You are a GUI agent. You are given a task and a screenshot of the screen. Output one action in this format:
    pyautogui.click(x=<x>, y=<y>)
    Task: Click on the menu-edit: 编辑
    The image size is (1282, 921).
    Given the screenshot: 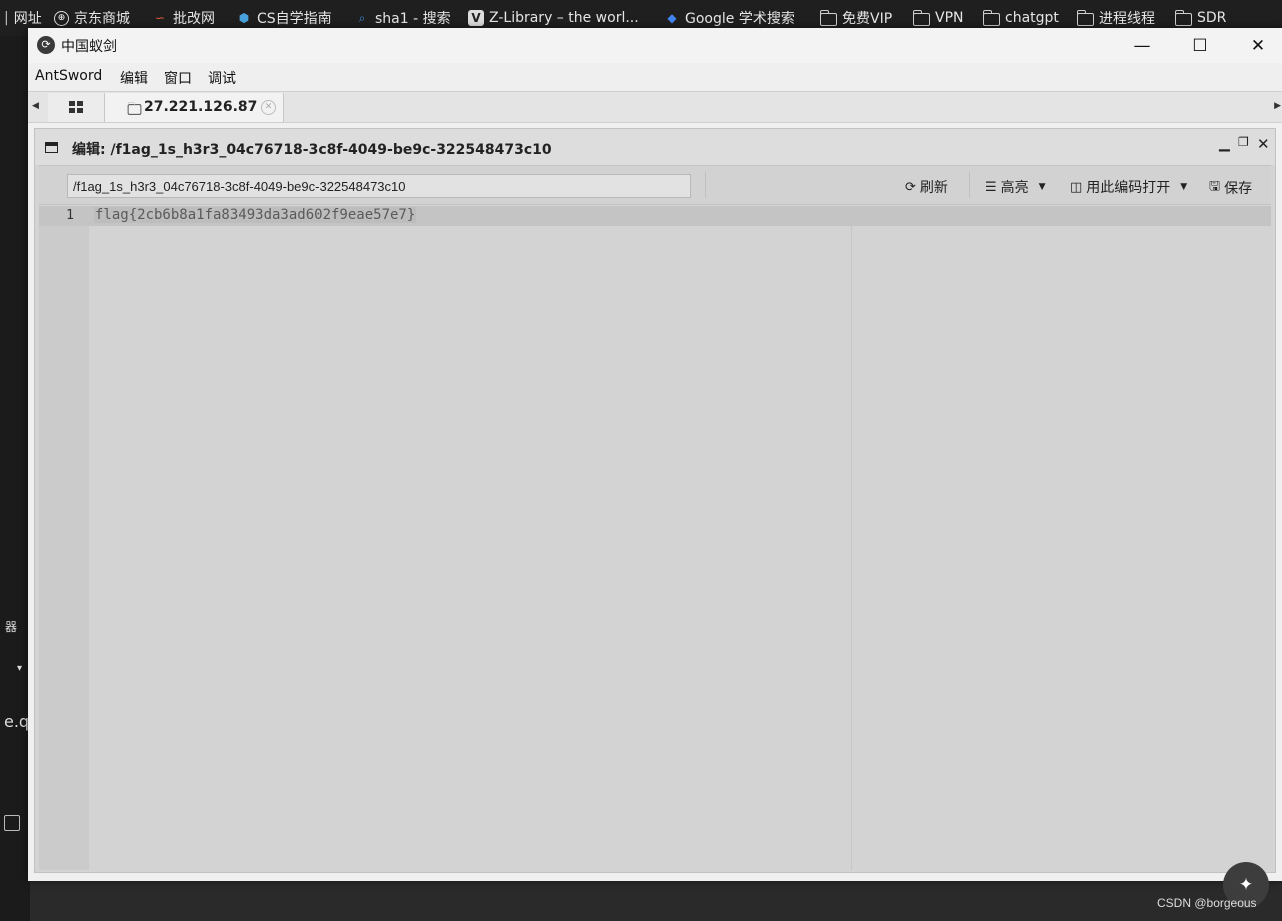 What is the action you would take?
    pyautogui.click(x=134, y=78)
    